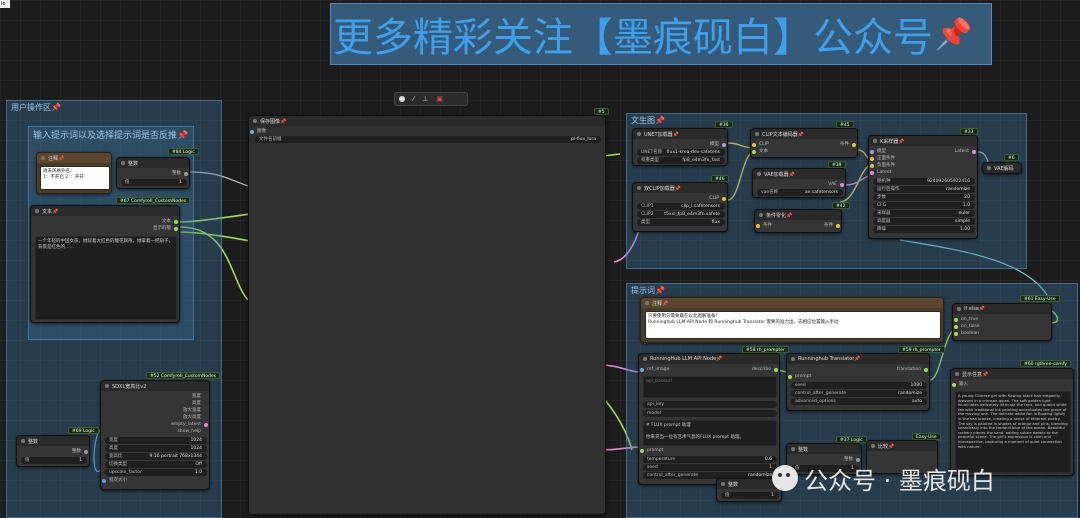 Image resolution: width=1080 pixels, height=518 pixels. I want to click on wand-icon: ⁄, so click(413, 99).